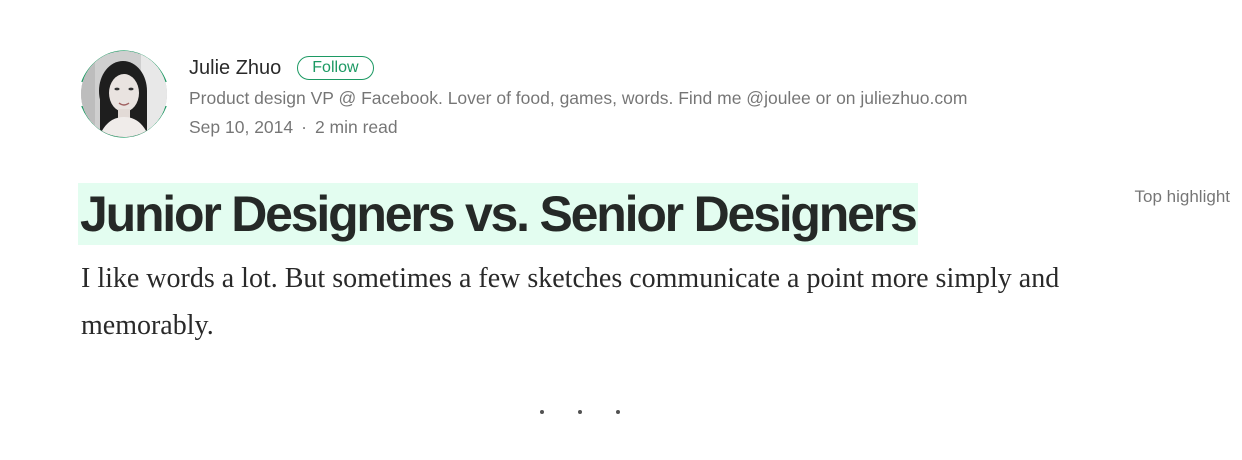 Image resolution: width=1242 pixels, height=460 pixels. What do you see at coordinates (498, 214) in the screenshot?
I see `article-title: Junior Designers vs. Senior Designers` at bounding box center [498, 214].